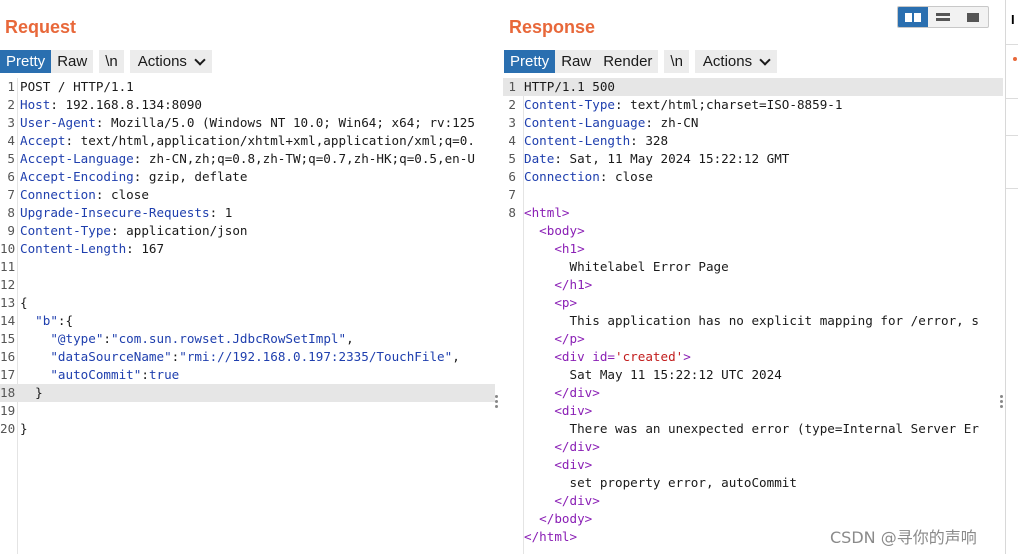 The height and width of the screenshot is (554, 1018). I want to click on response-actions-button: Actions, so click(736, 61).